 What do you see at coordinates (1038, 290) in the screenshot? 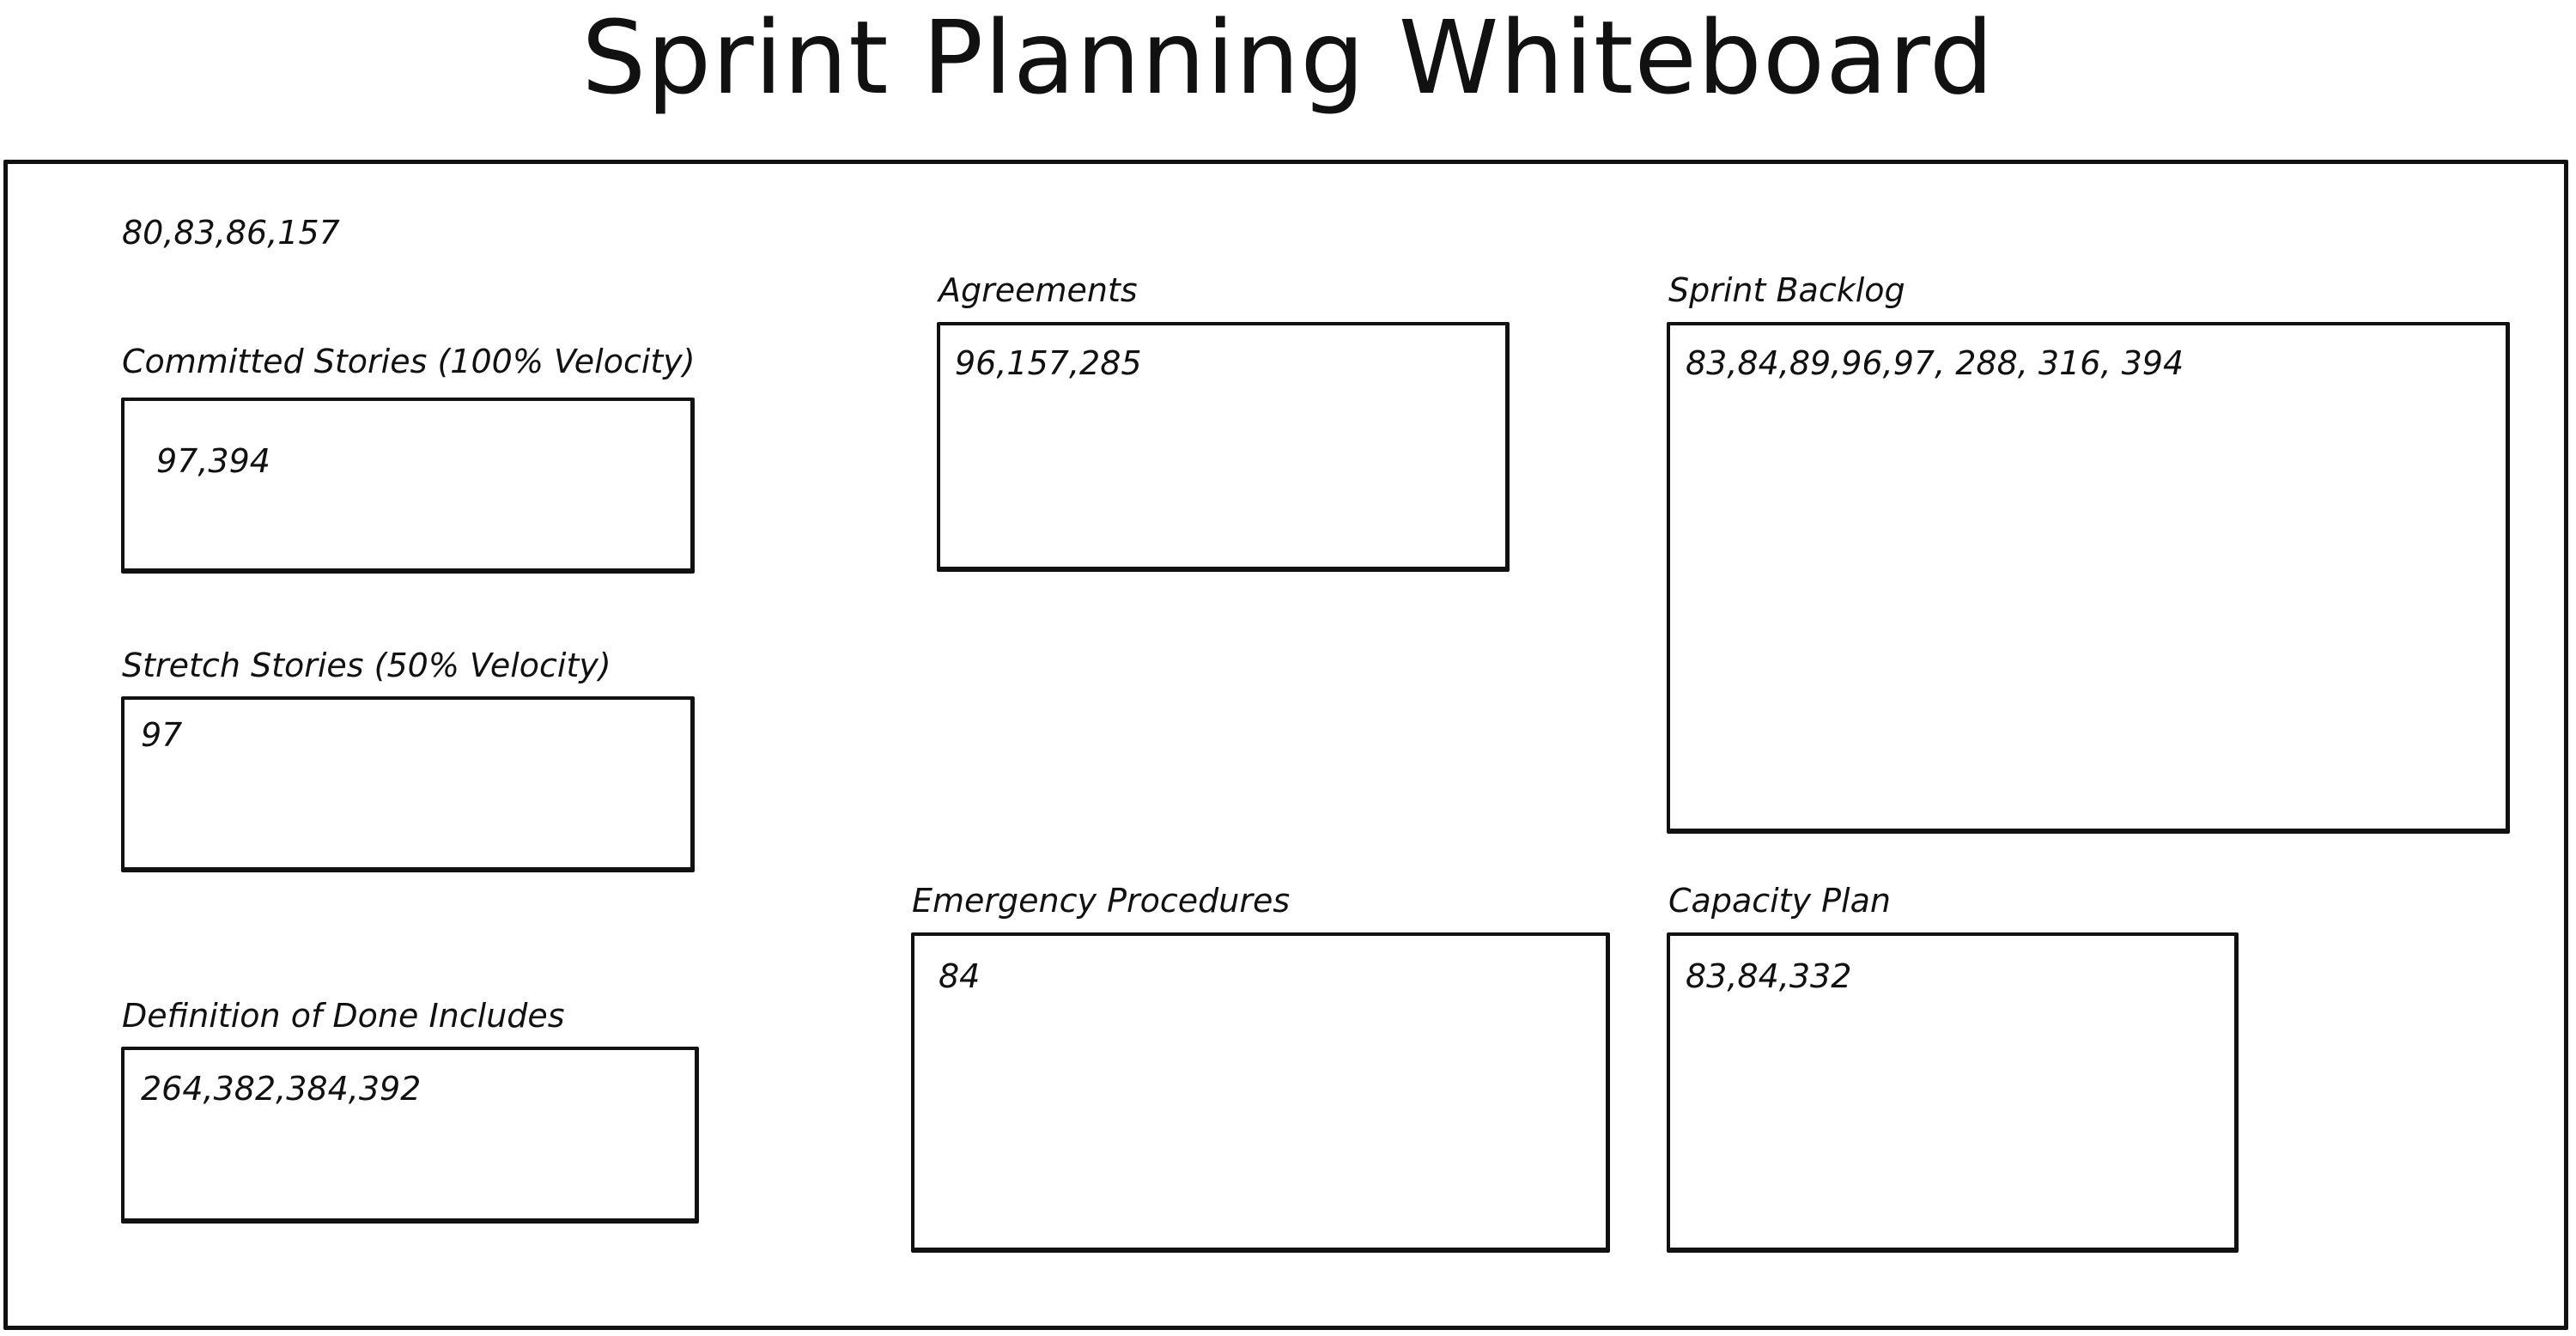
I see `agreements-label: Agreements` at bounding box center [1038, 290].